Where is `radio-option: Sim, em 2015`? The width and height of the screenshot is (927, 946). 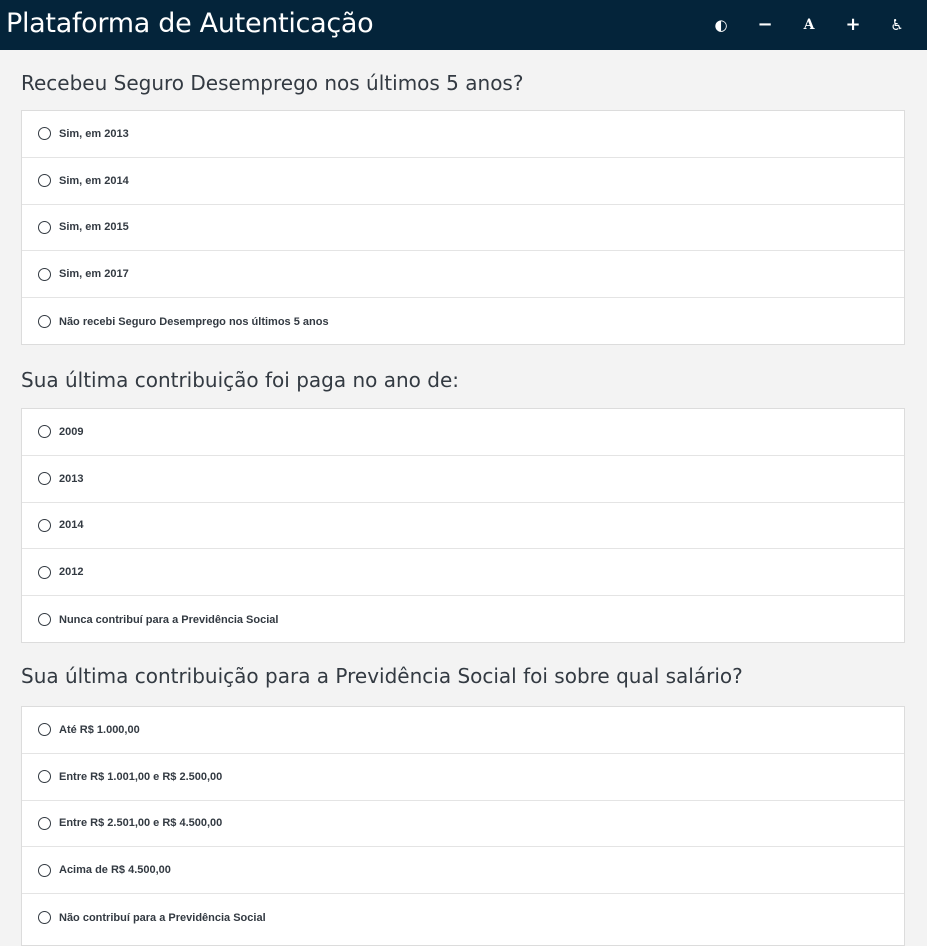
radio-option: Sim, em 2015 is located at coordinates (463, 228).